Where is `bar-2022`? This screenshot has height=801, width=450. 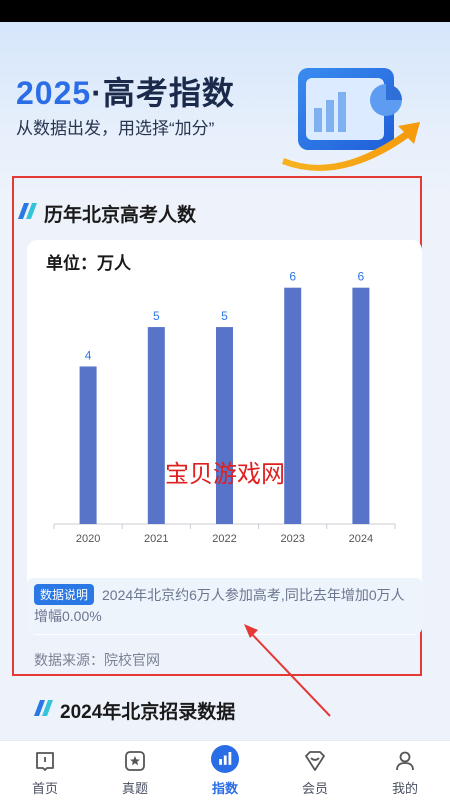
bar-2022 is located at coordinates (224, 425).